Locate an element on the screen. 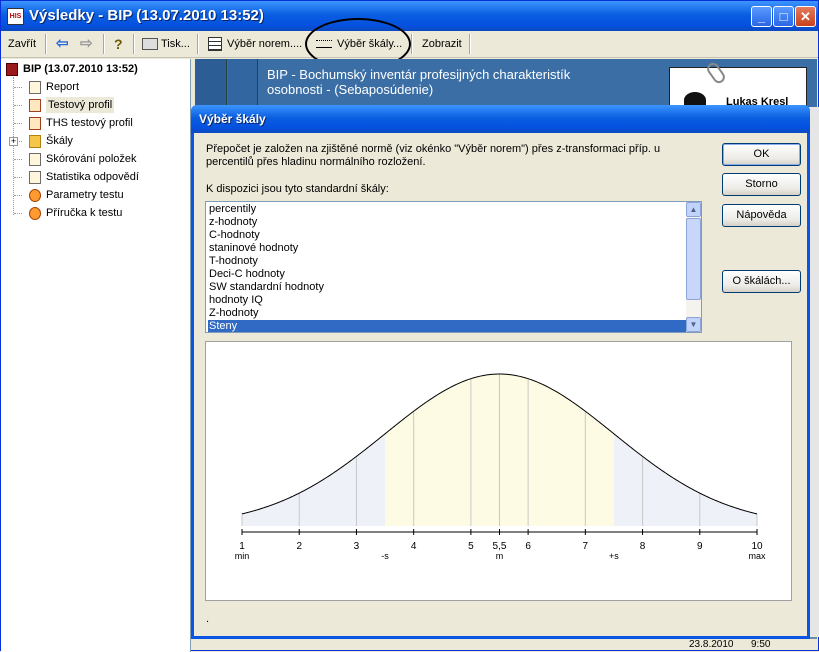 The height and width of the screenshot is (652, 819). minimize-button: _ is located at coordinates (761, 16).